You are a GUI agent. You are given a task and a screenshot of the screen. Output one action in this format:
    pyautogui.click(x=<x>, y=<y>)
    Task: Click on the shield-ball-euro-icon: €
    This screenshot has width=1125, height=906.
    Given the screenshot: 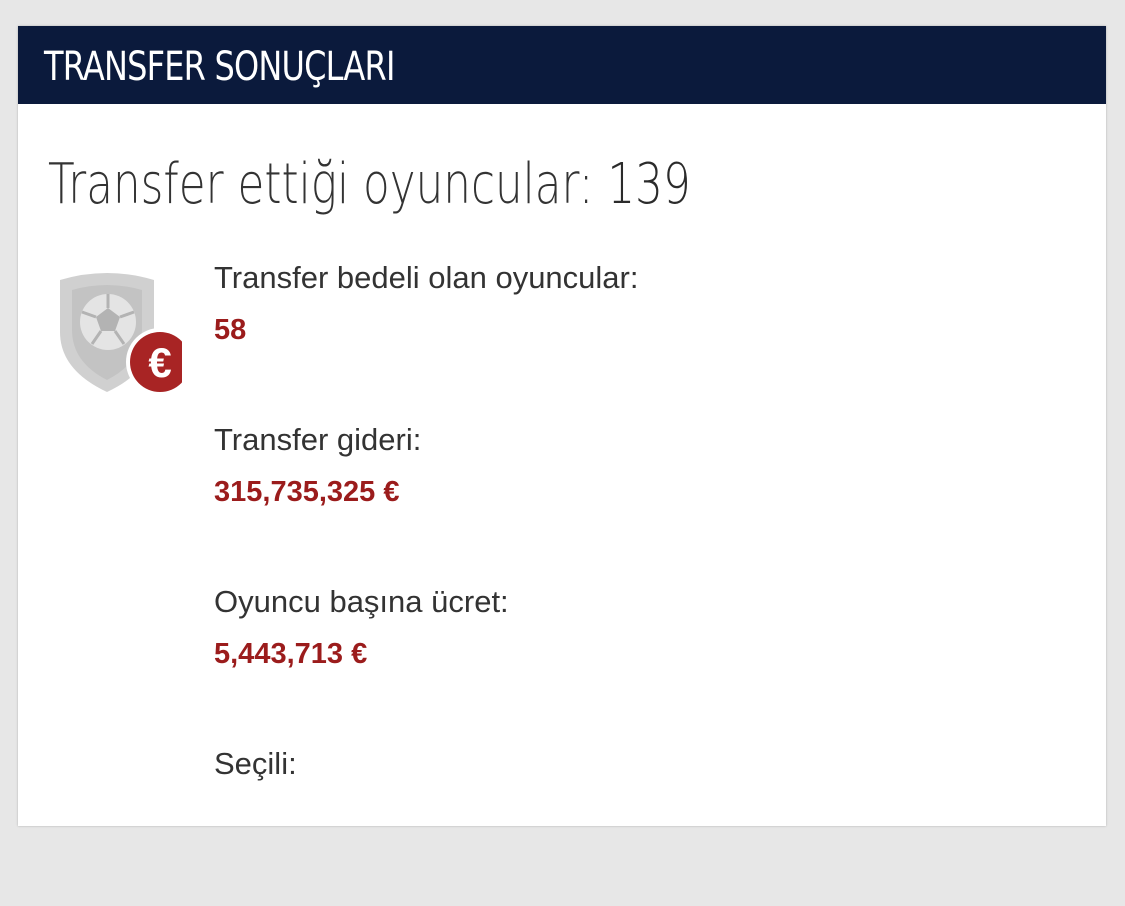 What is the action you would take?
    pyautogui.click(x=123, y=335)
    